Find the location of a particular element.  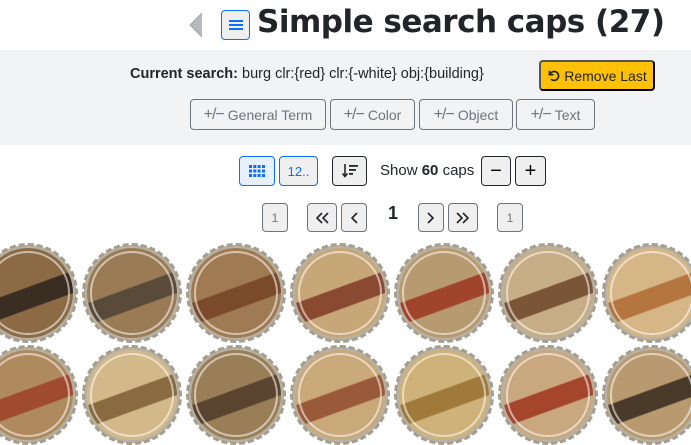

pagination: 1 1 1 is located at coordinates (345, 217).